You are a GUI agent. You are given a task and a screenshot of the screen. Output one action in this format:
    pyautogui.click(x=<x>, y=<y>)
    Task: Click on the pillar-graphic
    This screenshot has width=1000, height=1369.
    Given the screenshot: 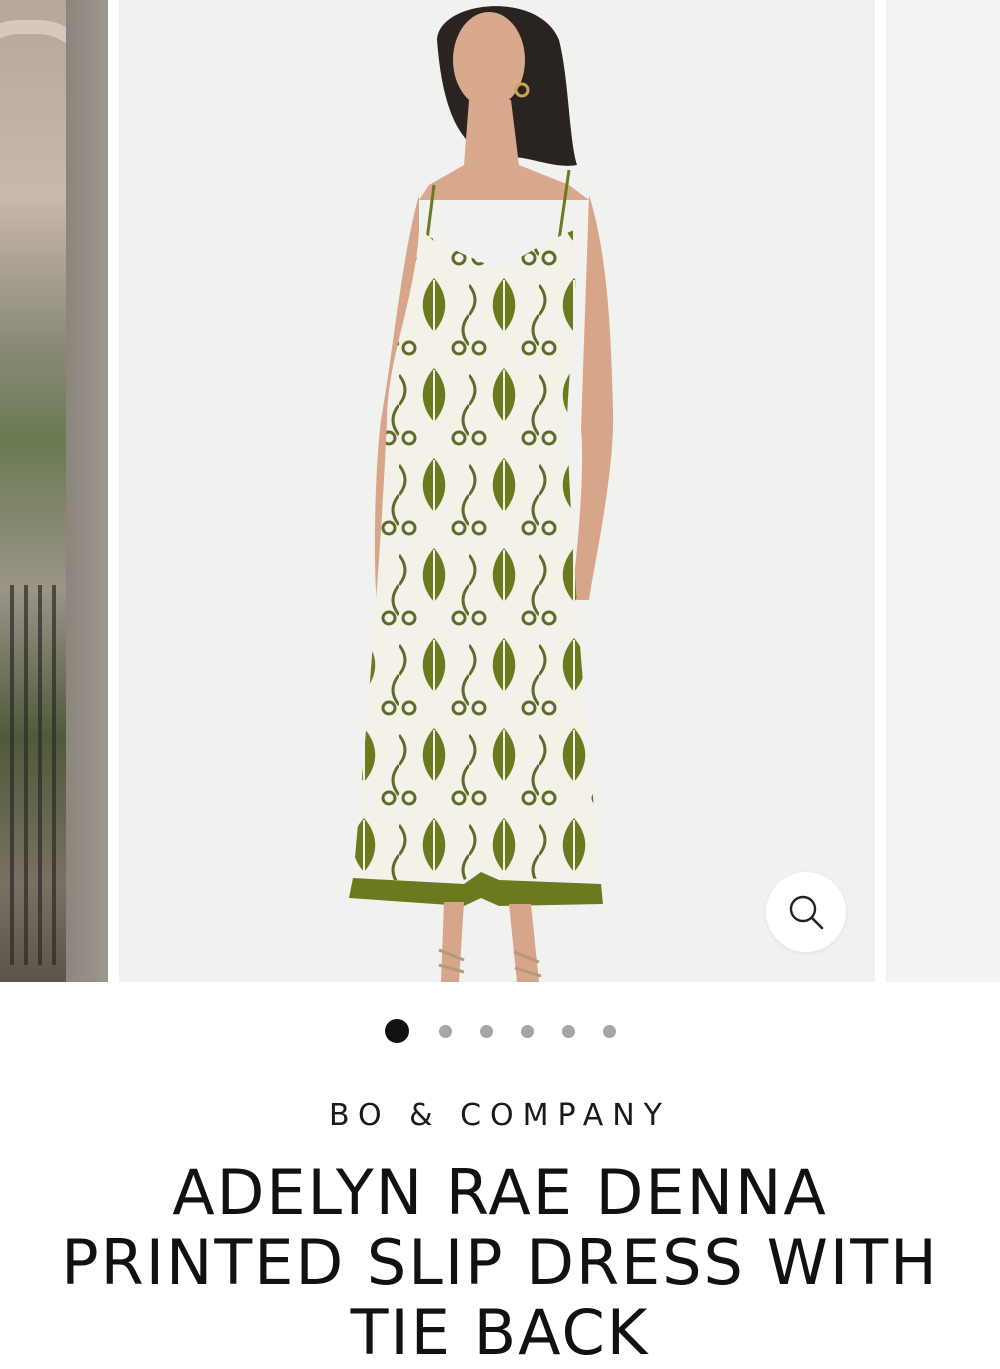 What is the action you would take?
    pyautogui.click(x=87, y=491)
    